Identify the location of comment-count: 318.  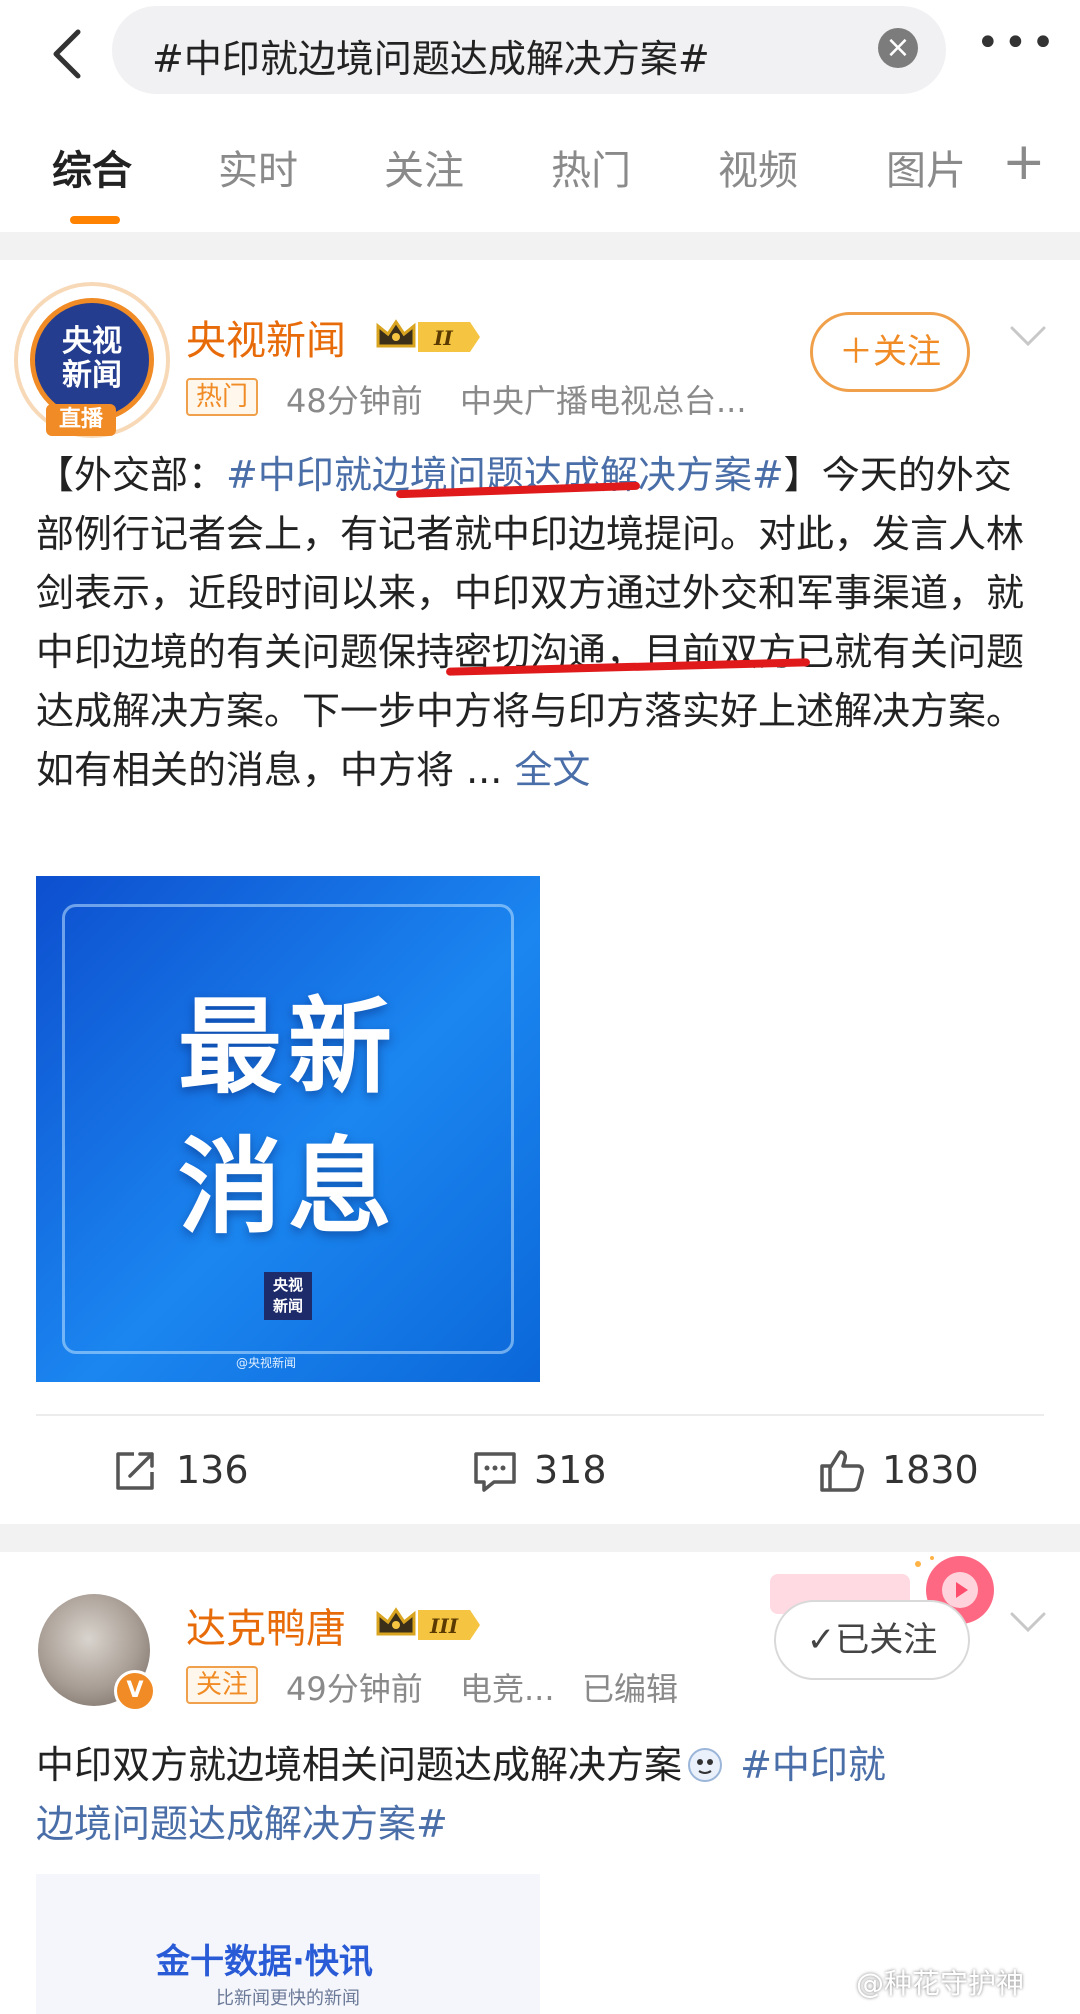
(570, 1470).